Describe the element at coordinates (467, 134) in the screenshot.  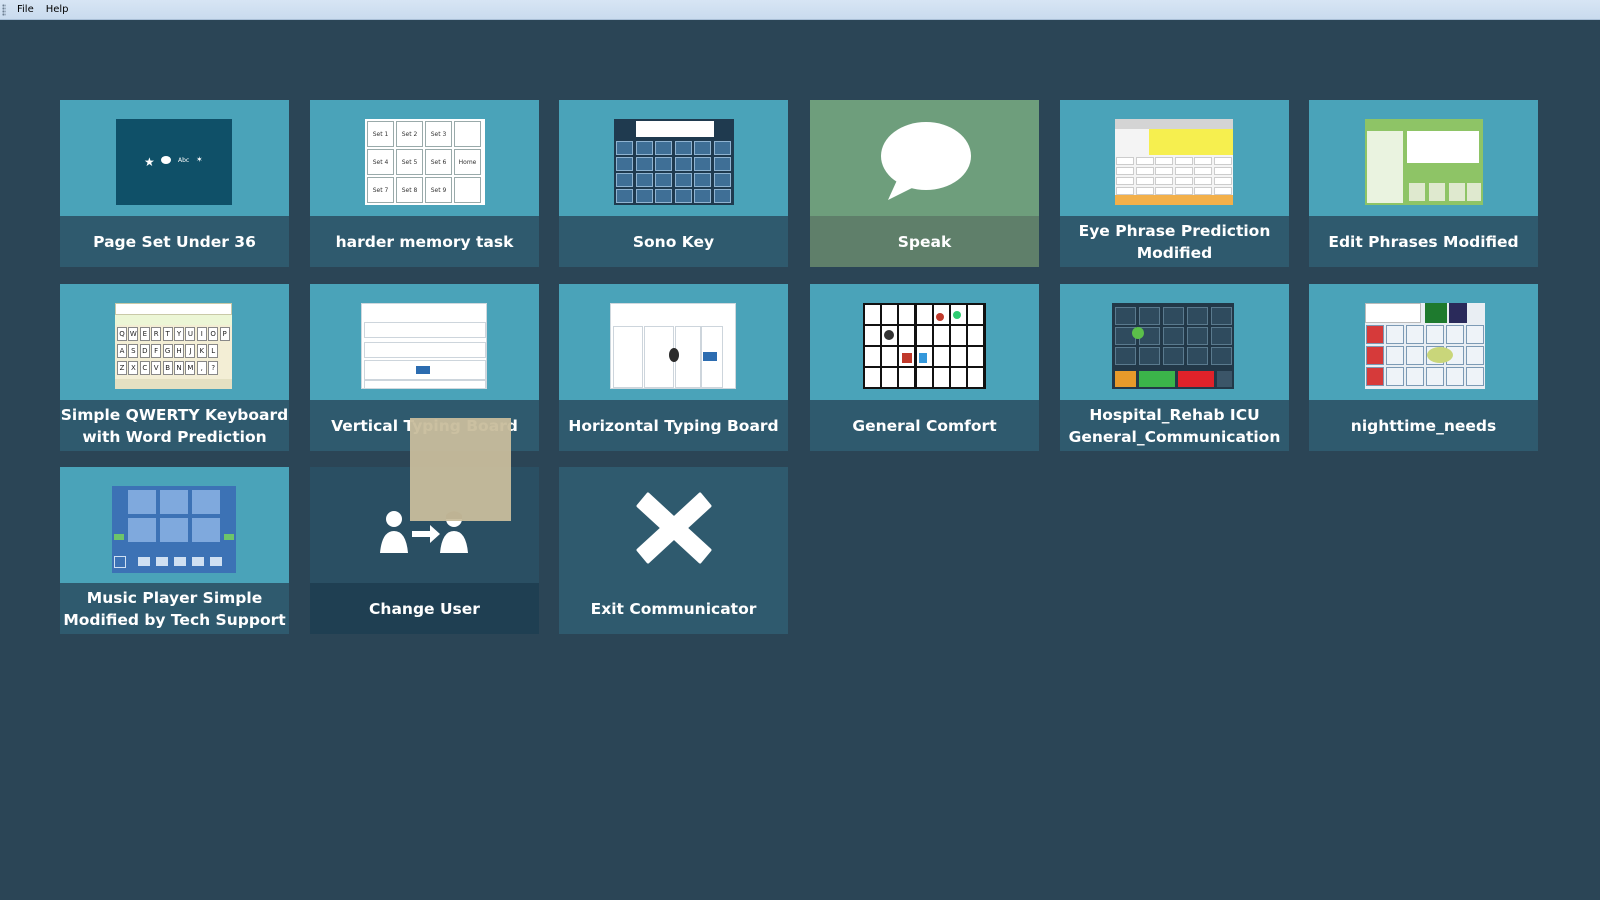
I see `memory-grid-cell` at that location.